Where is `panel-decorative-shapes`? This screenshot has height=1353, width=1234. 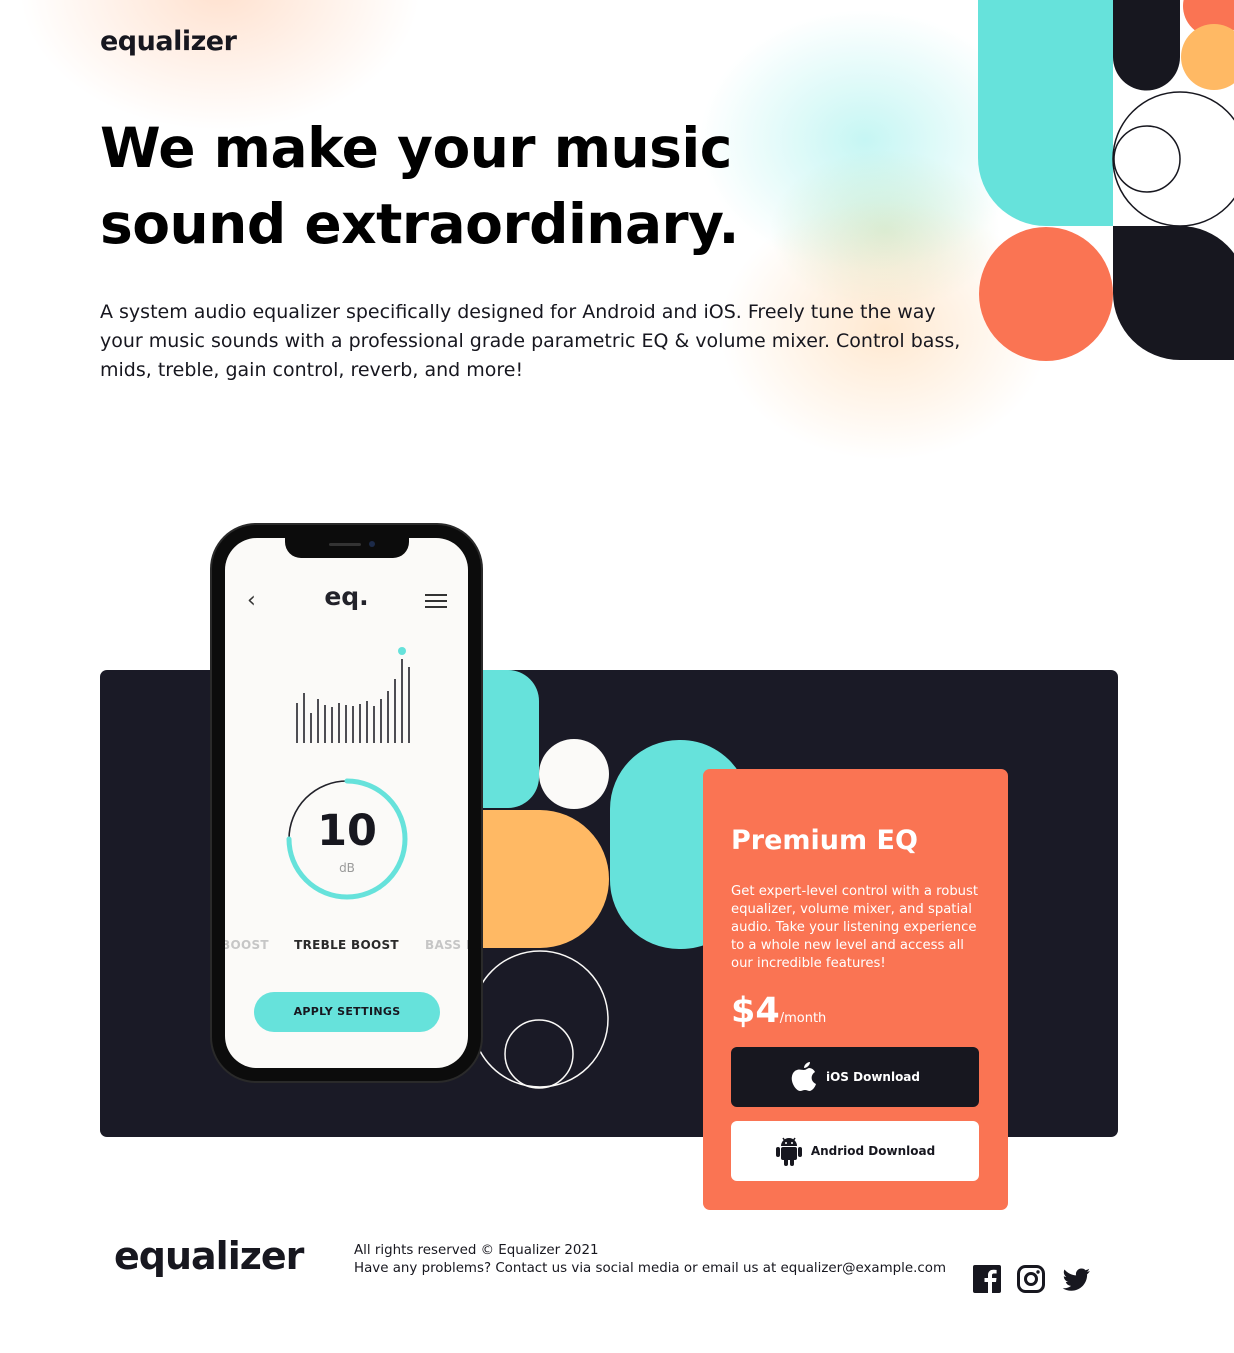
panel-decorative-shapes is located at coordinates (610, 879).